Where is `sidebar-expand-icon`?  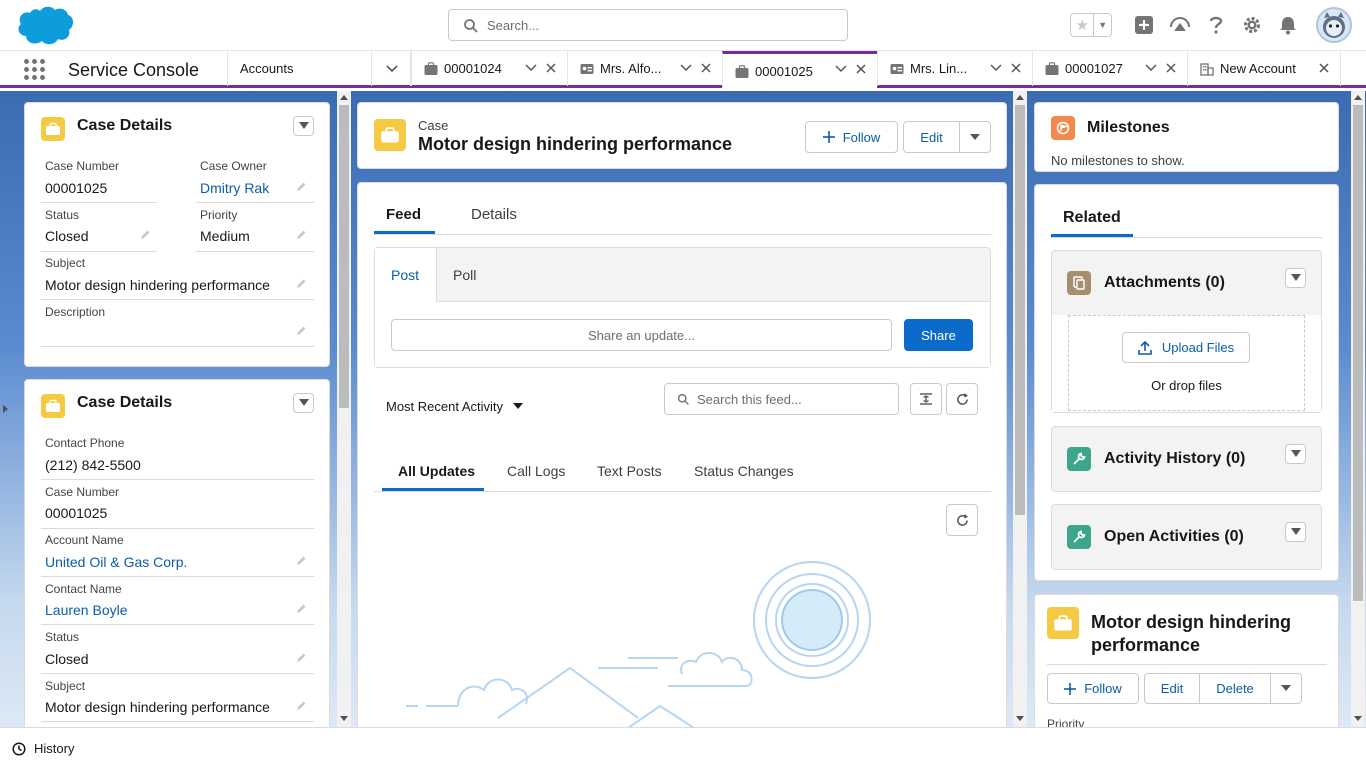
sidebar-expand-icon is located at coordinates (5, 409).